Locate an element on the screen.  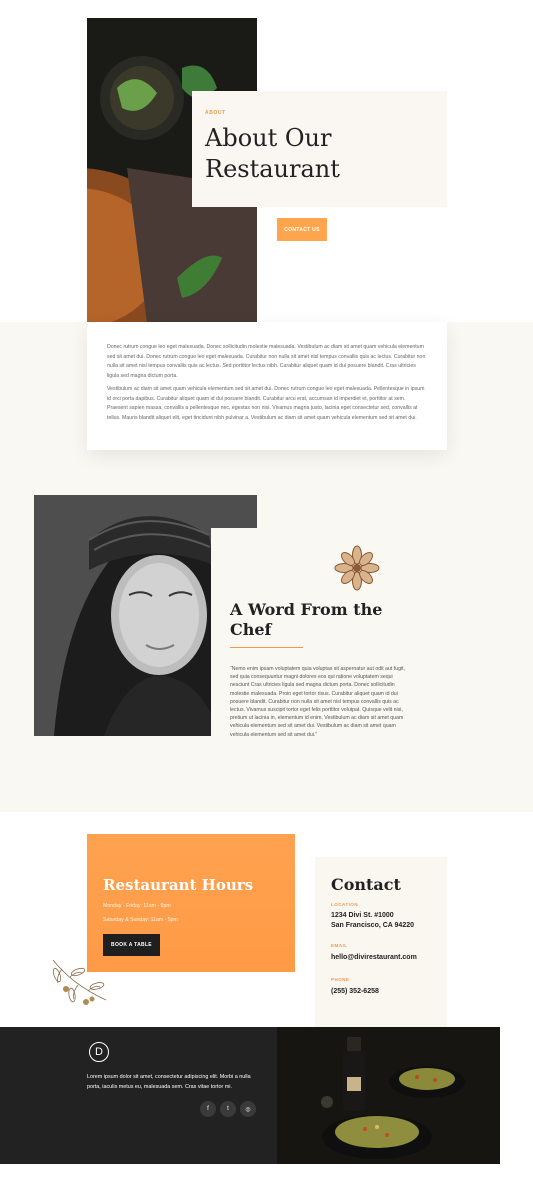
footer-food-image is located at coordinates (388, 1095).